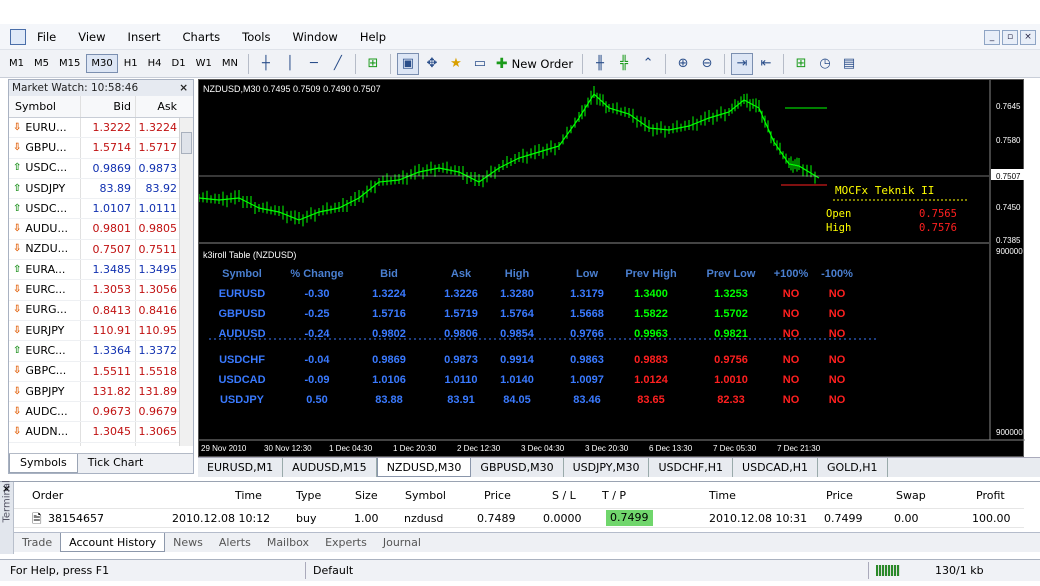  Describe the element at coordinates (1010, 37) in the screenshot. I see `restore-icon: ▫` at that location.